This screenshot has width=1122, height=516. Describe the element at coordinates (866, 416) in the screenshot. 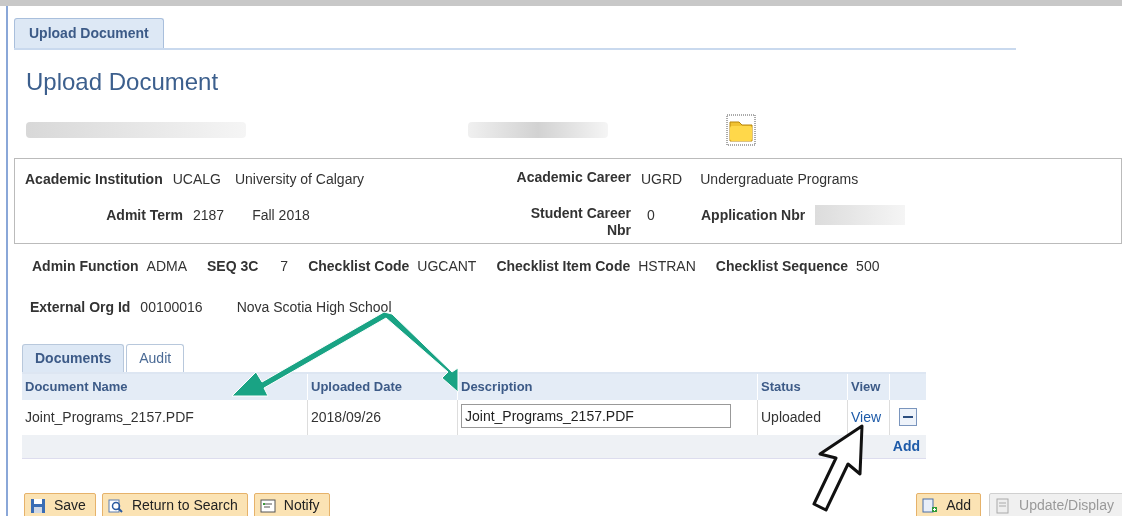

I see `view-link: View` at that location.